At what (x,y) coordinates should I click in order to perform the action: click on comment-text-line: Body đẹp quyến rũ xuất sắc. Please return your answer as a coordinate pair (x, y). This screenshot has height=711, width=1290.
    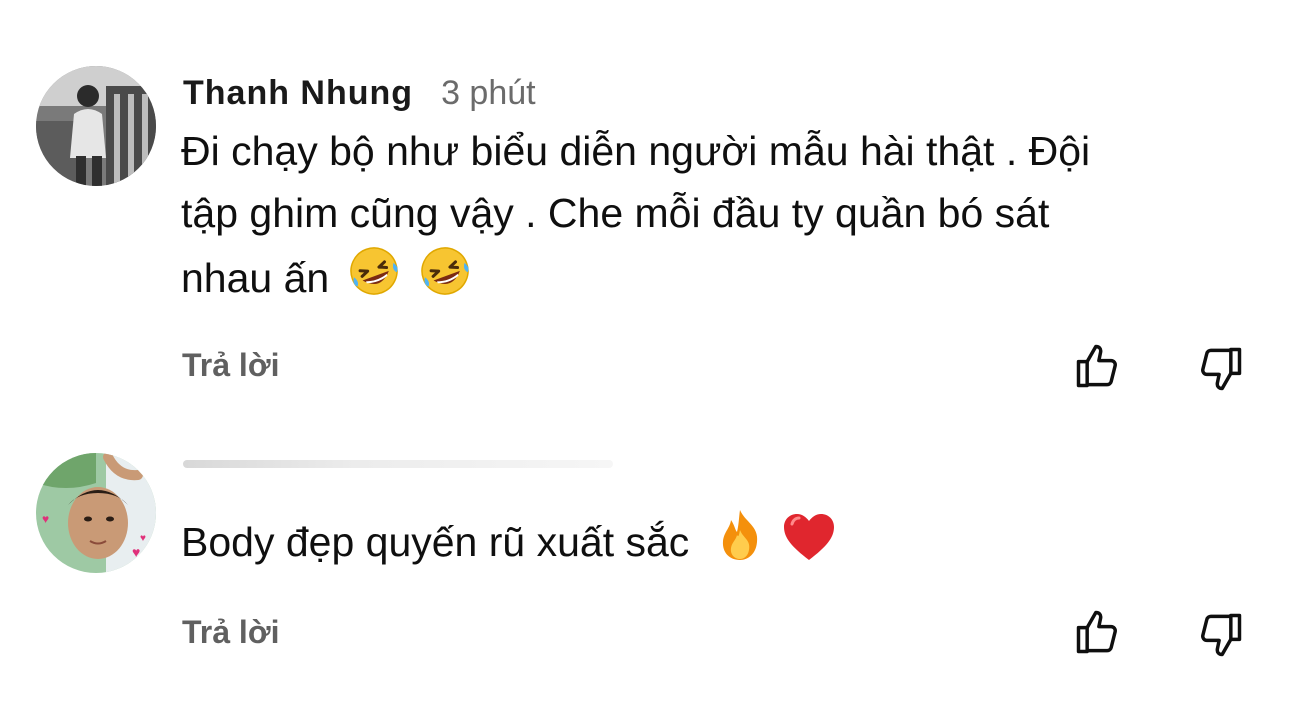
    Looking at the image, I should click on (711, 543).